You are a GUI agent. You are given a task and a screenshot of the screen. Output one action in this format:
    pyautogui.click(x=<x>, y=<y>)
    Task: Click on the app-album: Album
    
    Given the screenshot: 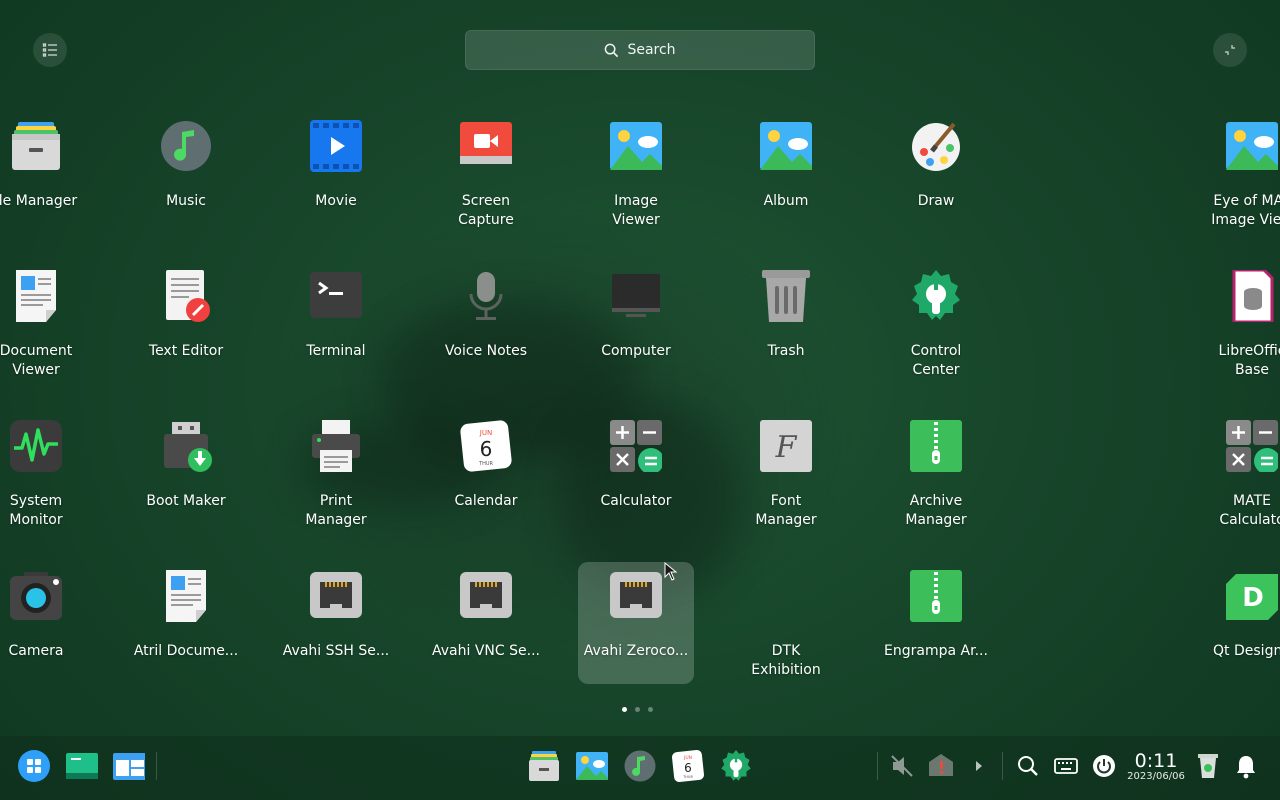 What is the action you would take?
    pyautogui.click(x=786, y=181)
    